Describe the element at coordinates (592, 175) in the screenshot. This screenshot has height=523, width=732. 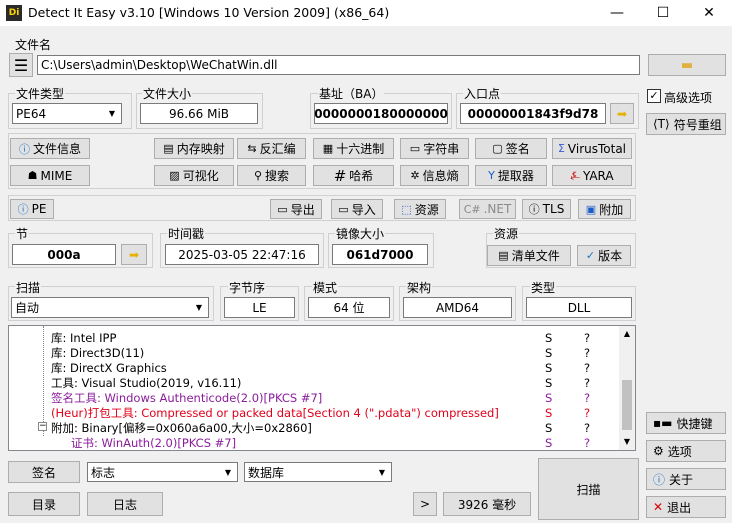
I see `yara-button: ⍼ YARA` at that location.